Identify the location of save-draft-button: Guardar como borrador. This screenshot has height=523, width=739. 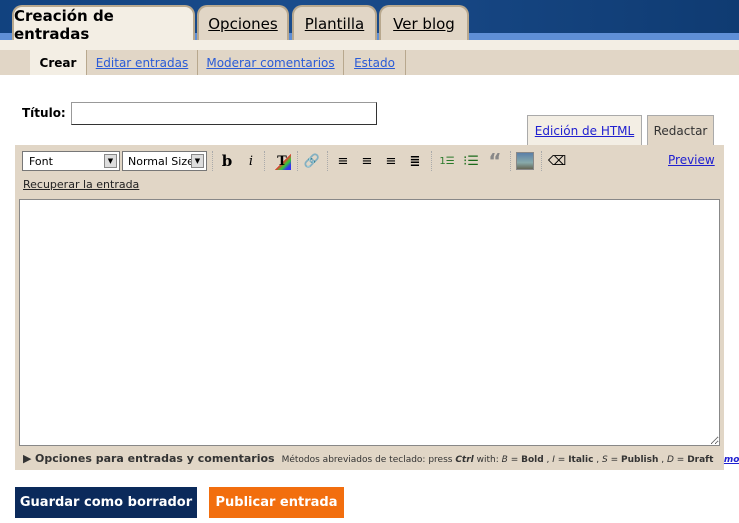
(106, 502).